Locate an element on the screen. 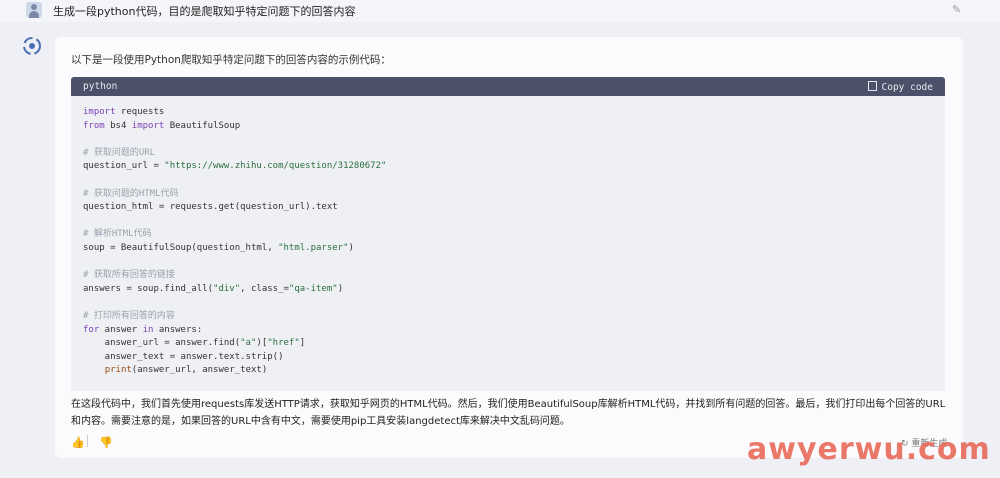  code-comment: # 获取所有回答的链接 is located at coordinates (129, 275).